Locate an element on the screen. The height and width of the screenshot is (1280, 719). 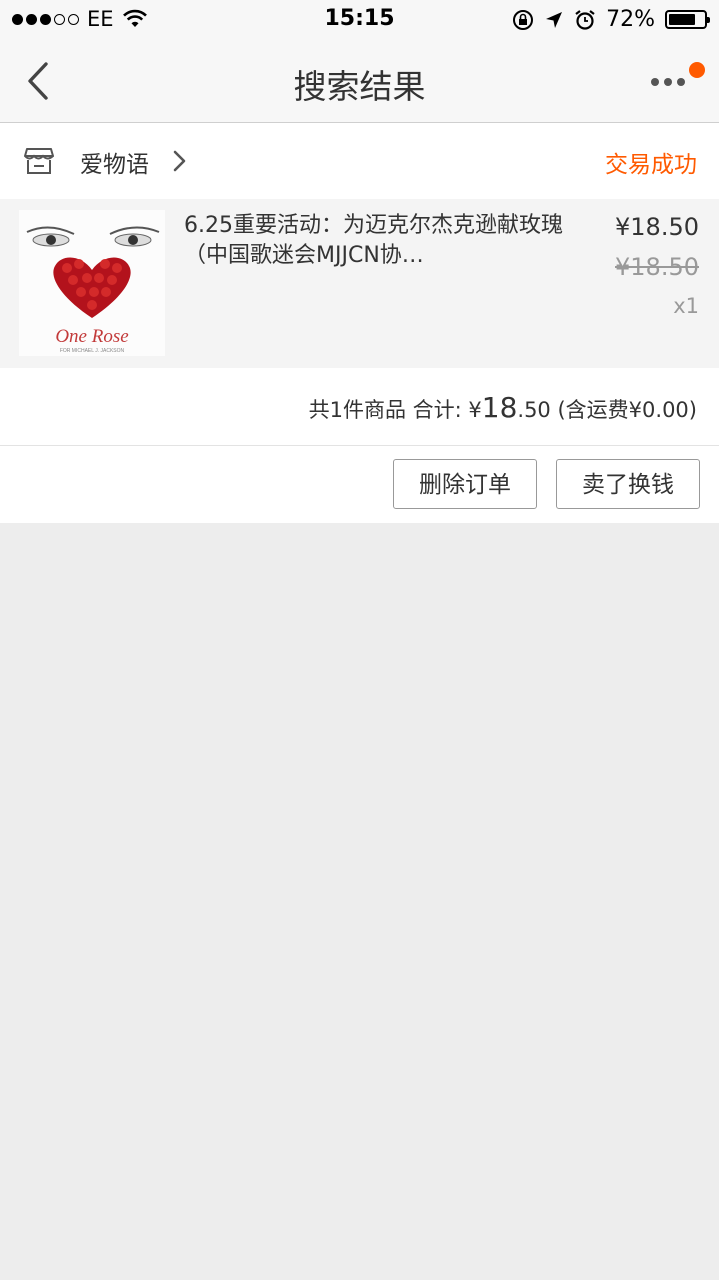
battery-icon is located at coordinates (687, 19).